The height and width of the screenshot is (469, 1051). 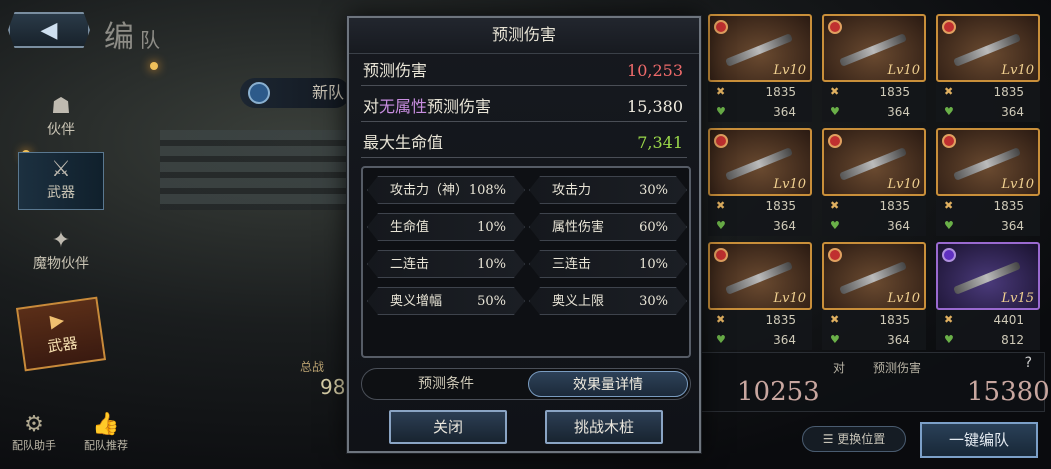 I want to click on team-recommend-button: 👍 配队推荐, so click(x=106, y=432).